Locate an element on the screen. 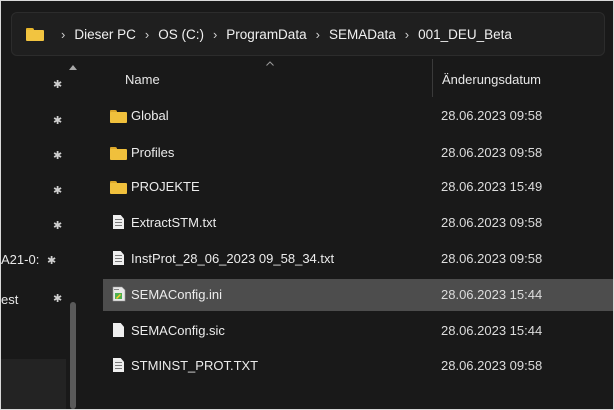 The height and width of the screenshot is (410, 614). breadcrumb-item-dieser-pc: Dieser PC is located at coordinates (105, 34).